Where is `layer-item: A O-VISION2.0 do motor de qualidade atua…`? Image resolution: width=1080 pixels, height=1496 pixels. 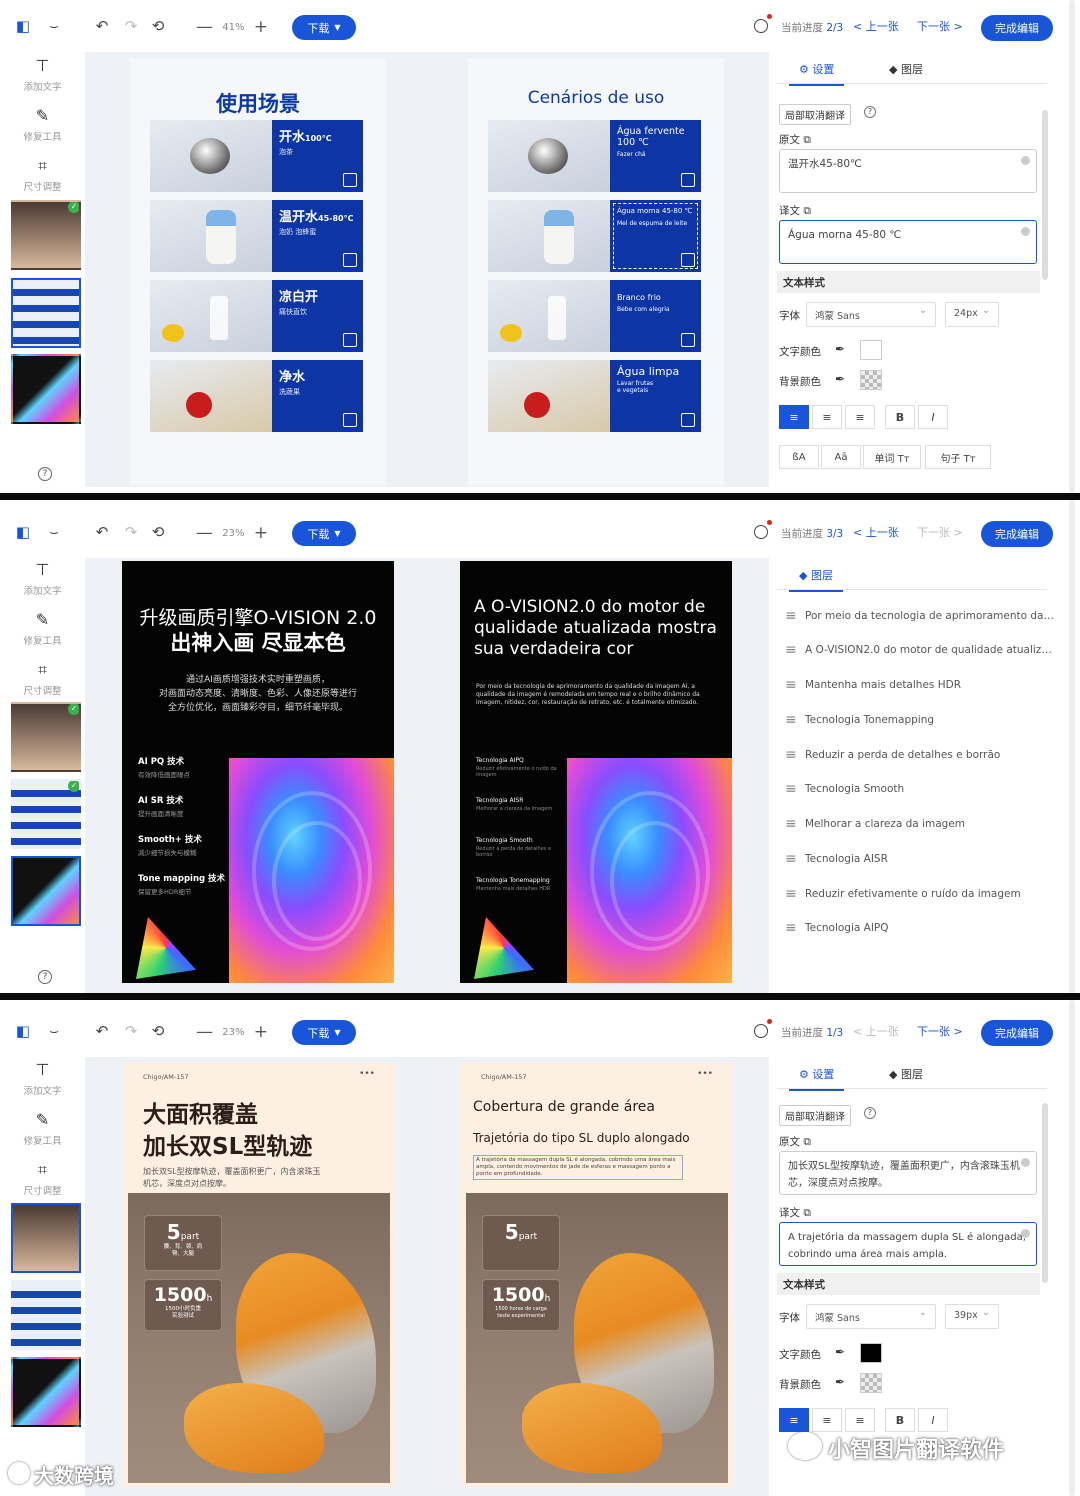 layer-item: A O-VISION2.0 do motor de qualidade atua… is located at coordinates (920, 650).